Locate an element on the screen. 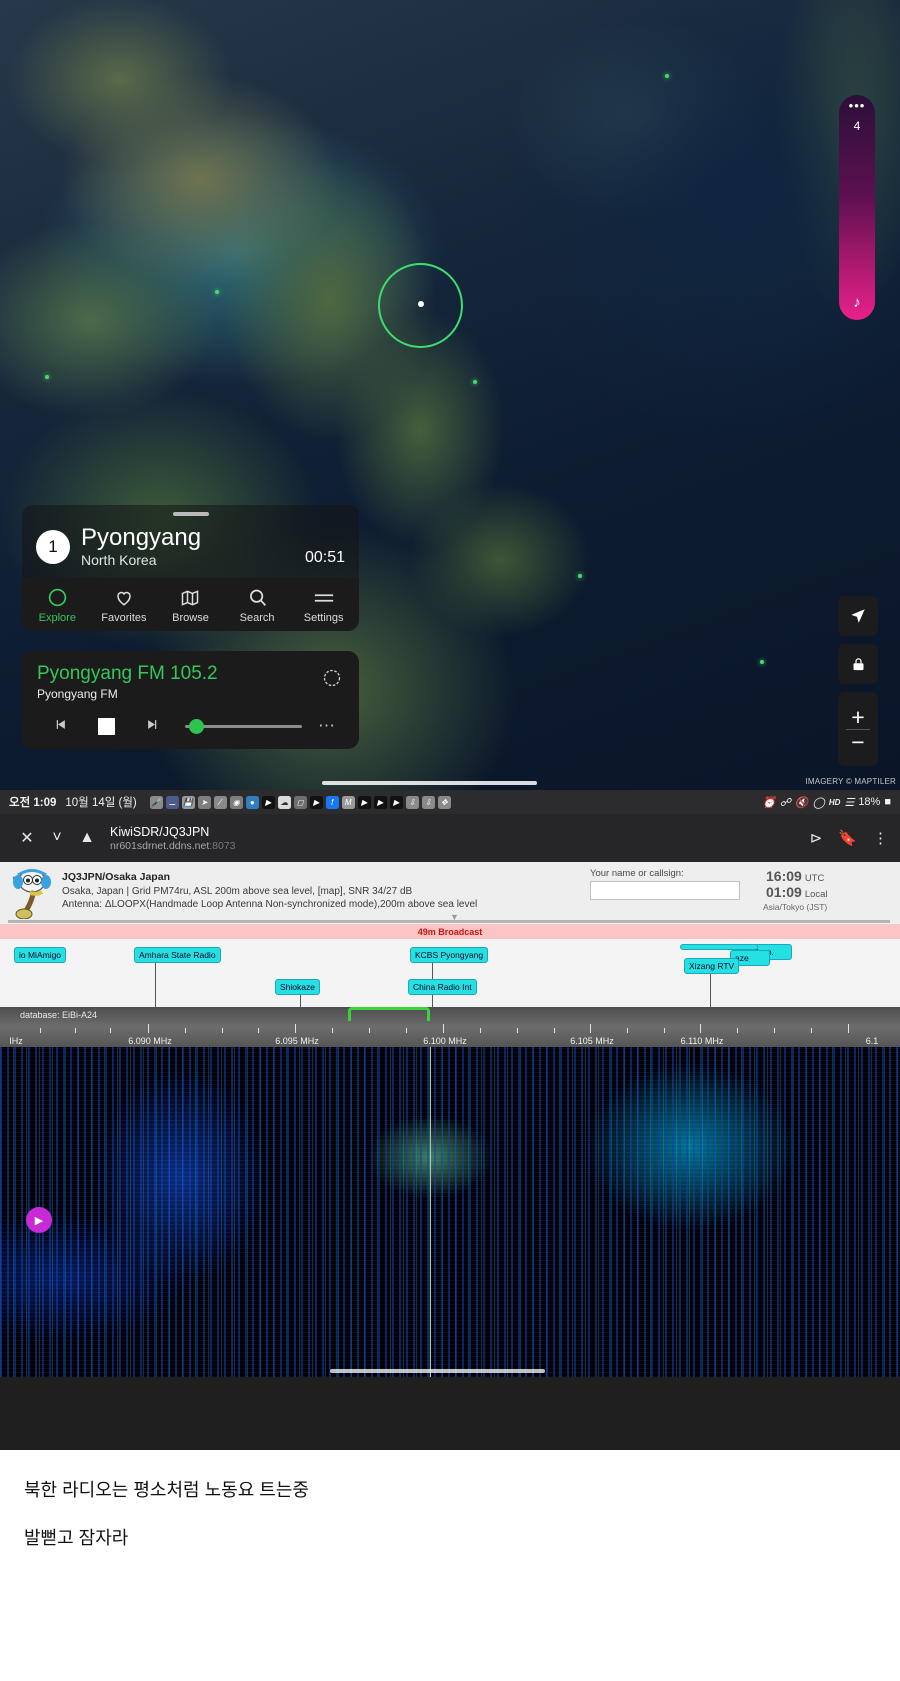  system-status-icons: ⏰ ☍ 🔇 ◯ HD ☰ 18% ■ is located at coordinates (826, 802).